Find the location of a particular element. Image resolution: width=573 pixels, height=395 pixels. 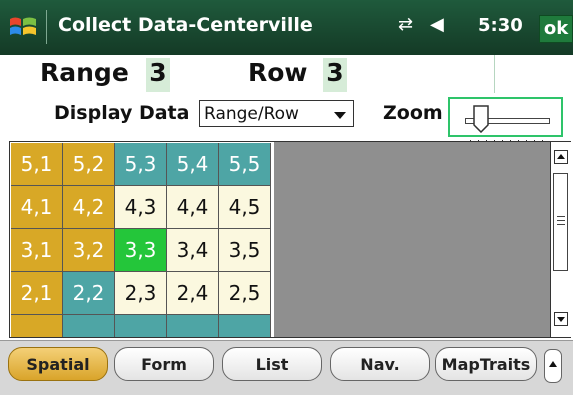

grid-cell: 5,1 is located at coordinates (37, 164).